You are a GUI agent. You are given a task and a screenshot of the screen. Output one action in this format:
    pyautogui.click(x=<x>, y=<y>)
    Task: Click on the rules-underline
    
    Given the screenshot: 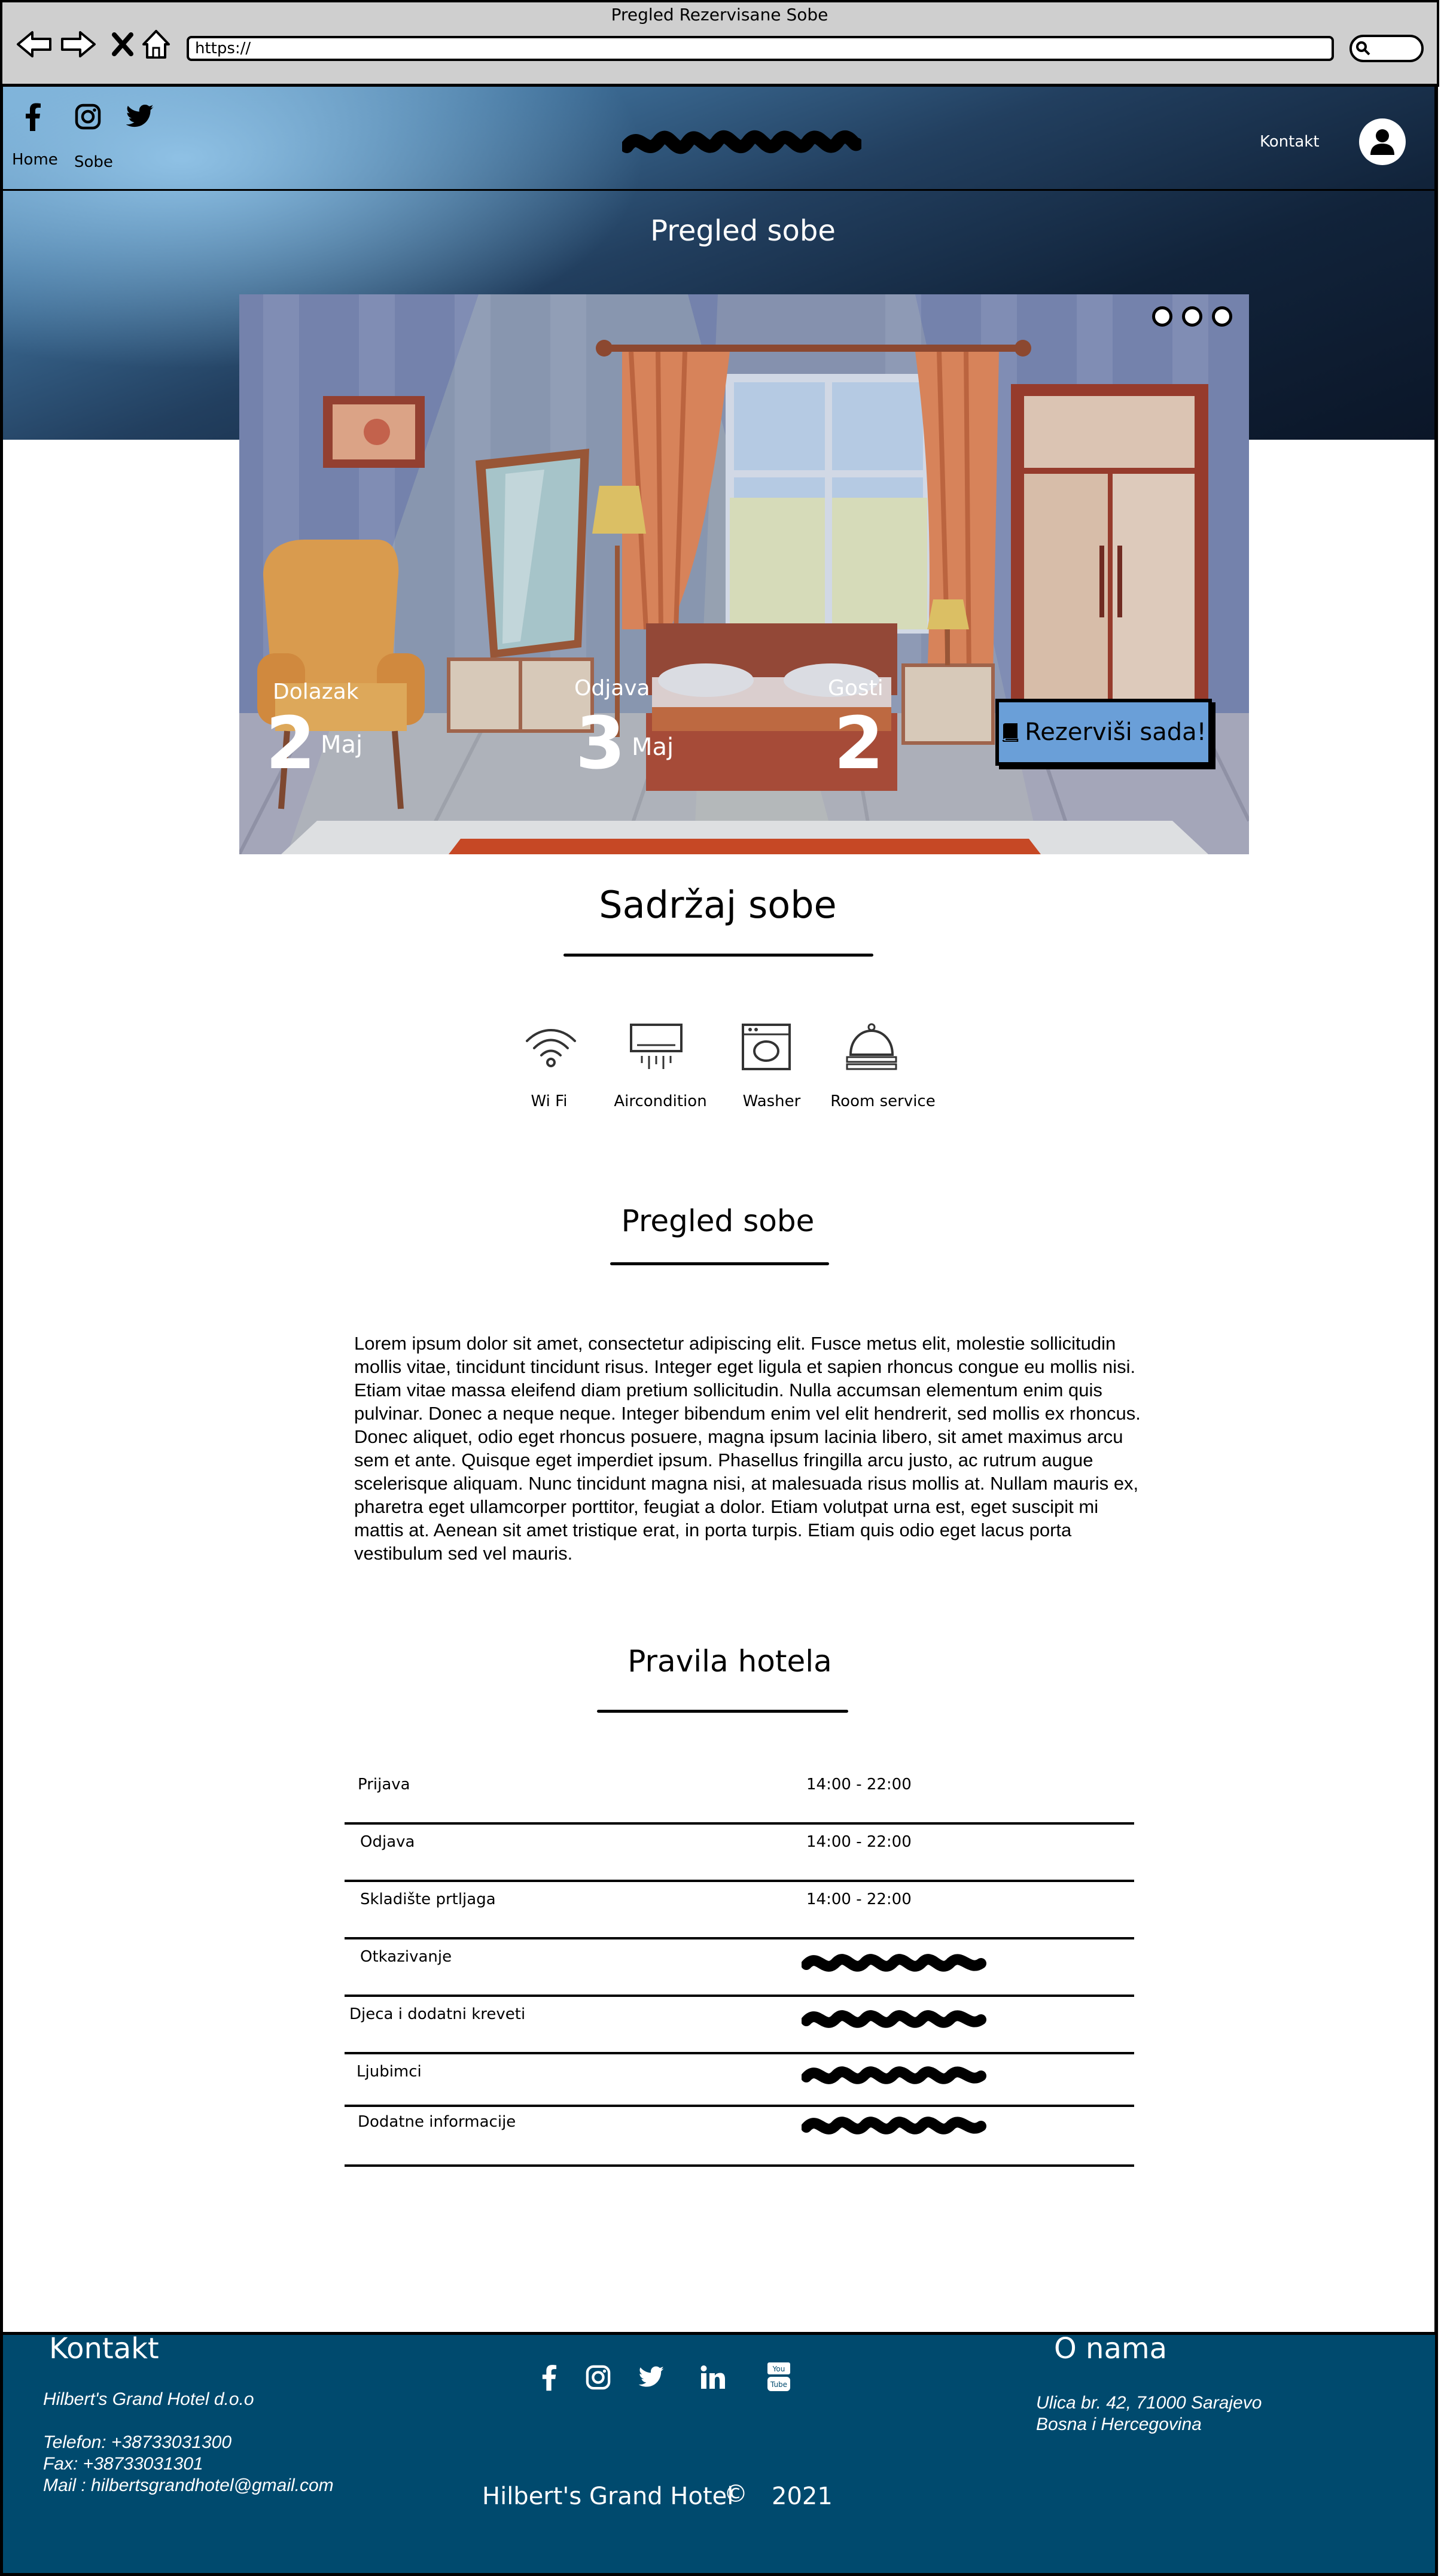 What is the action you would take?
    pyautogui.click(x=722, y=1711)
    